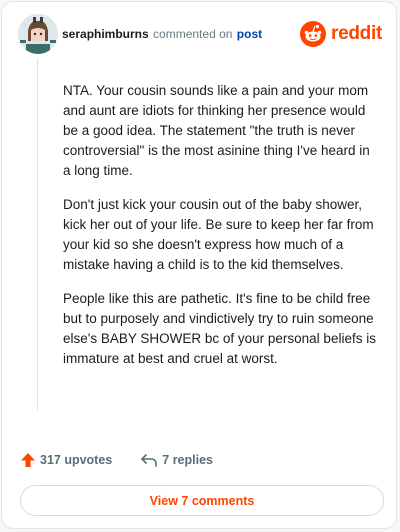 Image resolution: width=400 pixels, height=532 pixels. I want to click on reply-count: 7 replies, so click(187, 460).